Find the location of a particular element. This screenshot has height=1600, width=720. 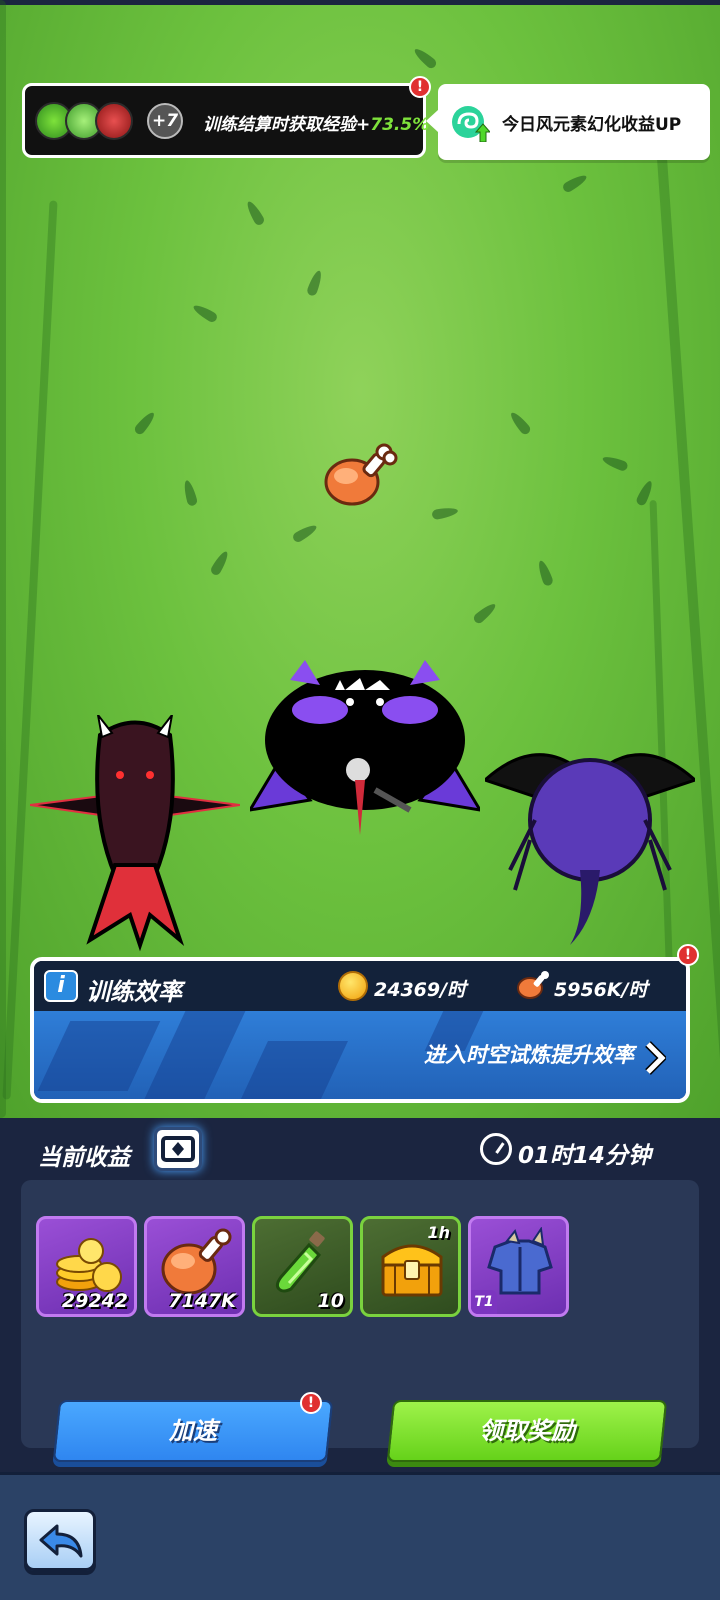

efficiency-alert-badge: ! is located at coordinates (688, 955).